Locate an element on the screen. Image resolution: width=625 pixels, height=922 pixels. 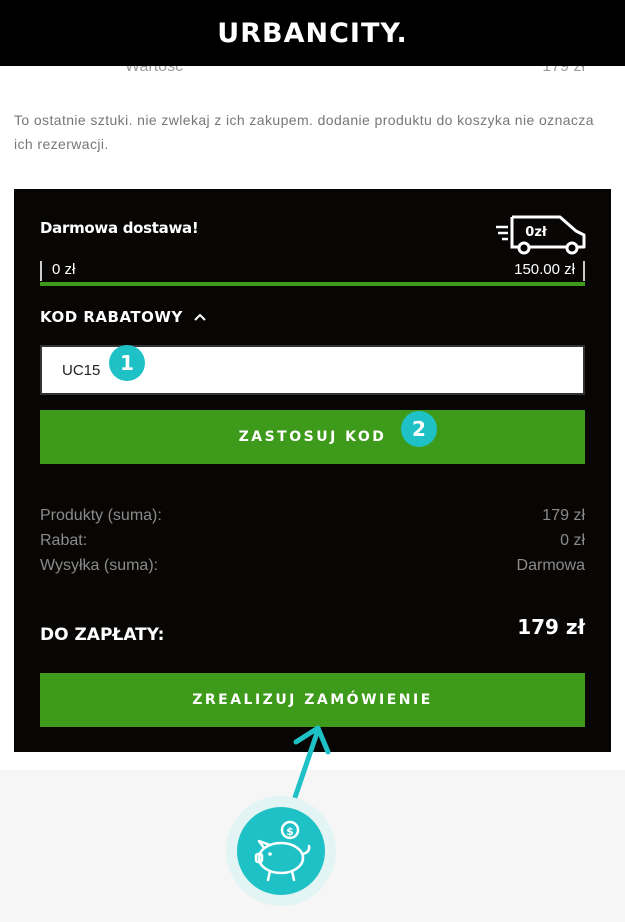
progress-end-tick is located at coordinates (584, 271).